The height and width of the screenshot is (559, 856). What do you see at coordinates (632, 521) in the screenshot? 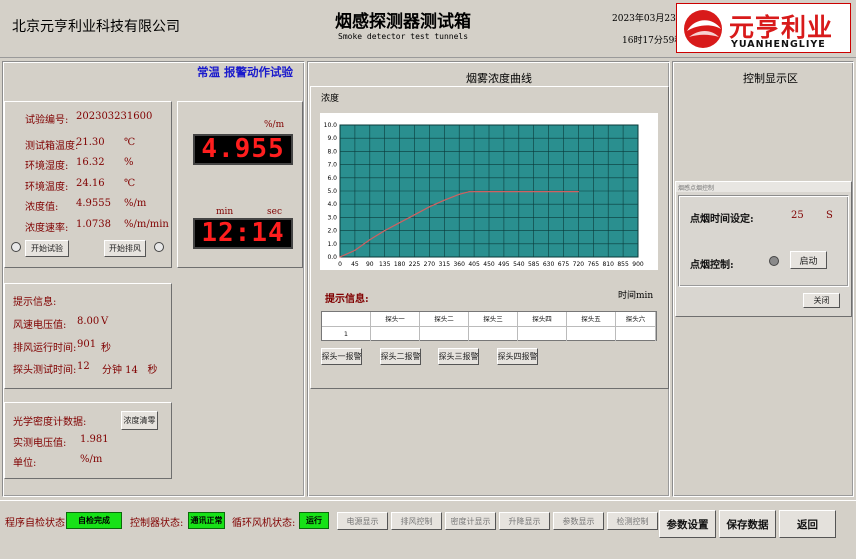
I see `footer-nav-button: 检测控制` at bounding box center [632, 521].